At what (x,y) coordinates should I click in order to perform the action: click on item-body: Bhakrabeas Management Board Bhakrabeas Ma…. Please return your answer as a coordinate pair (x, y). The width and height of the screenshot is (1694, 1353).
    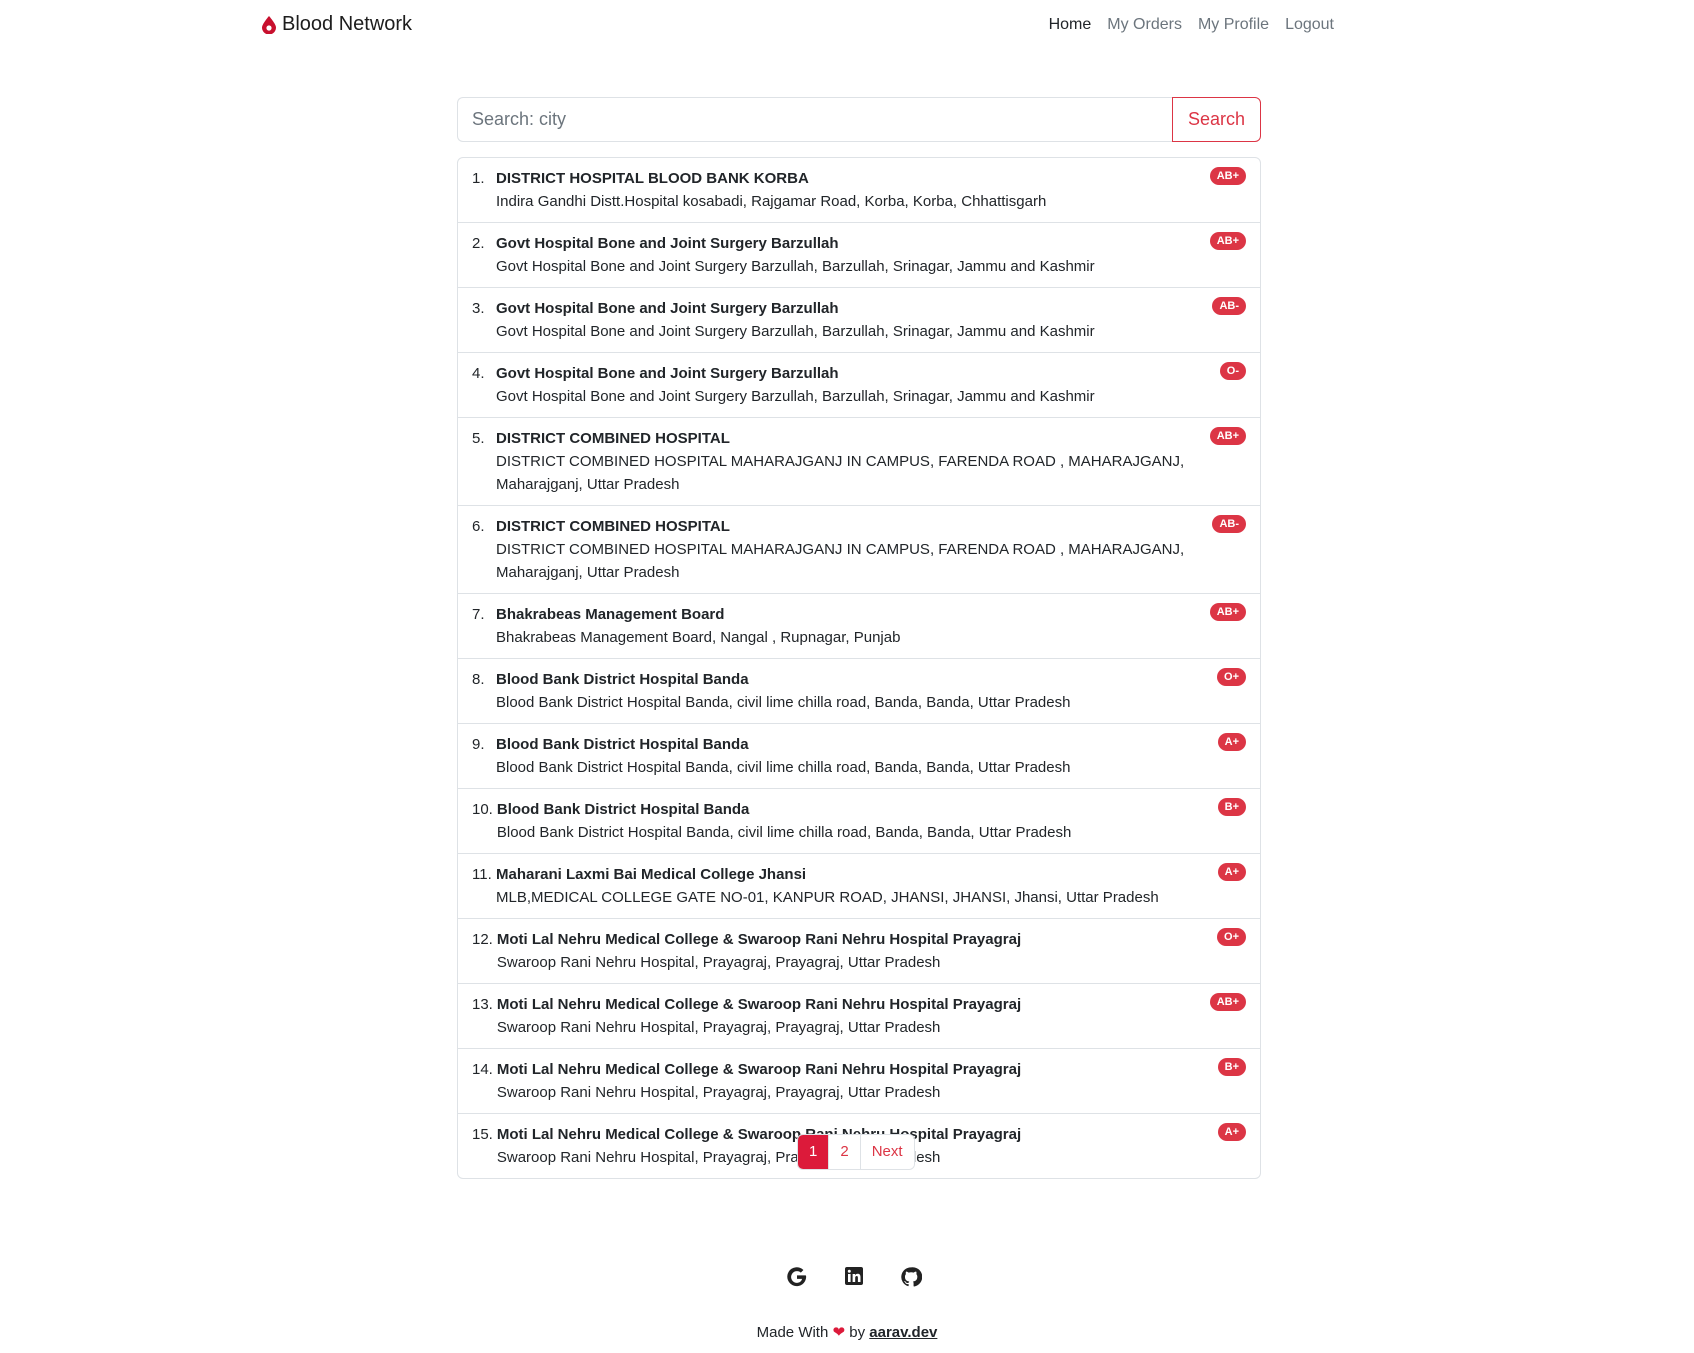
    Looking at the image, I should click on (848, 626).